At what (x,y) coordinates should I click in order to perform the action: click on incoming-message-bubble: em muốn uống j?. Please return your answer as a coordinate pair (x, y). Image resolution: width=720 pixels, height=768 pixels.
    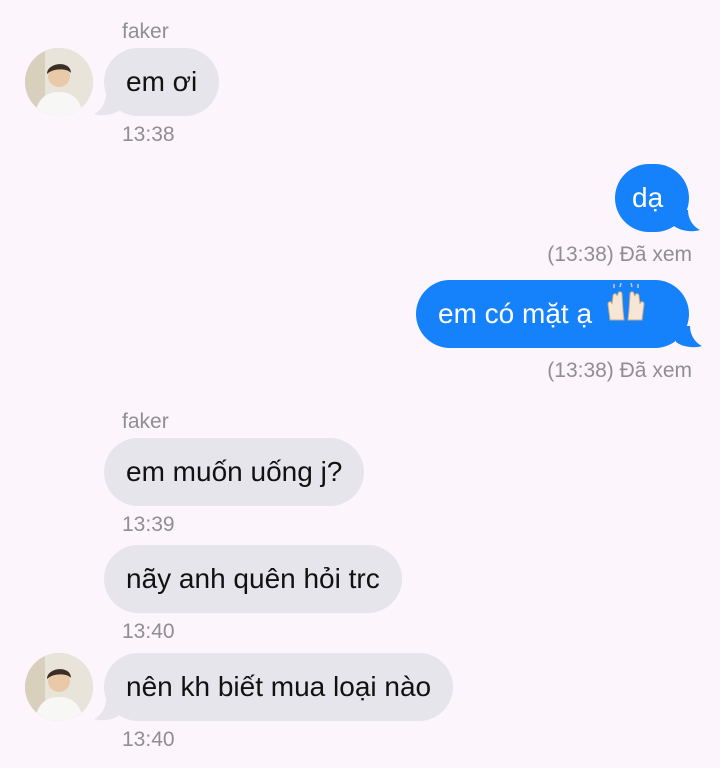
    Looking at the image, I should click on (234, 472).